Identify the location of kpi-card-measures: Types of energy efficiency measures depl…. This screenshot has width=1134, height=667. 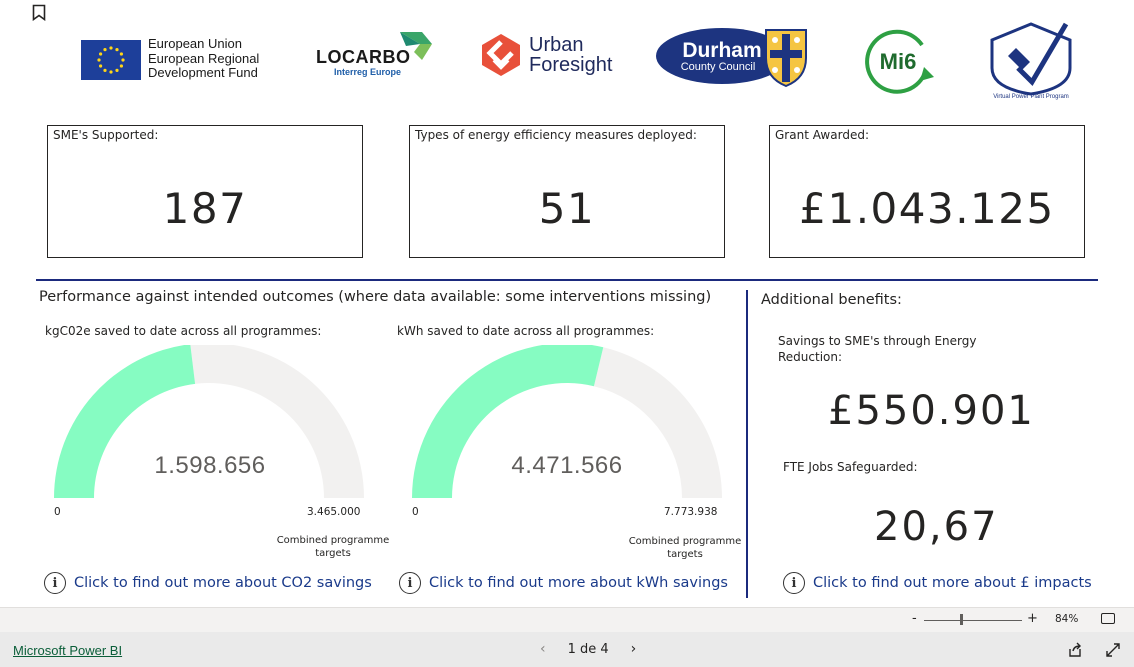
(567, 191).